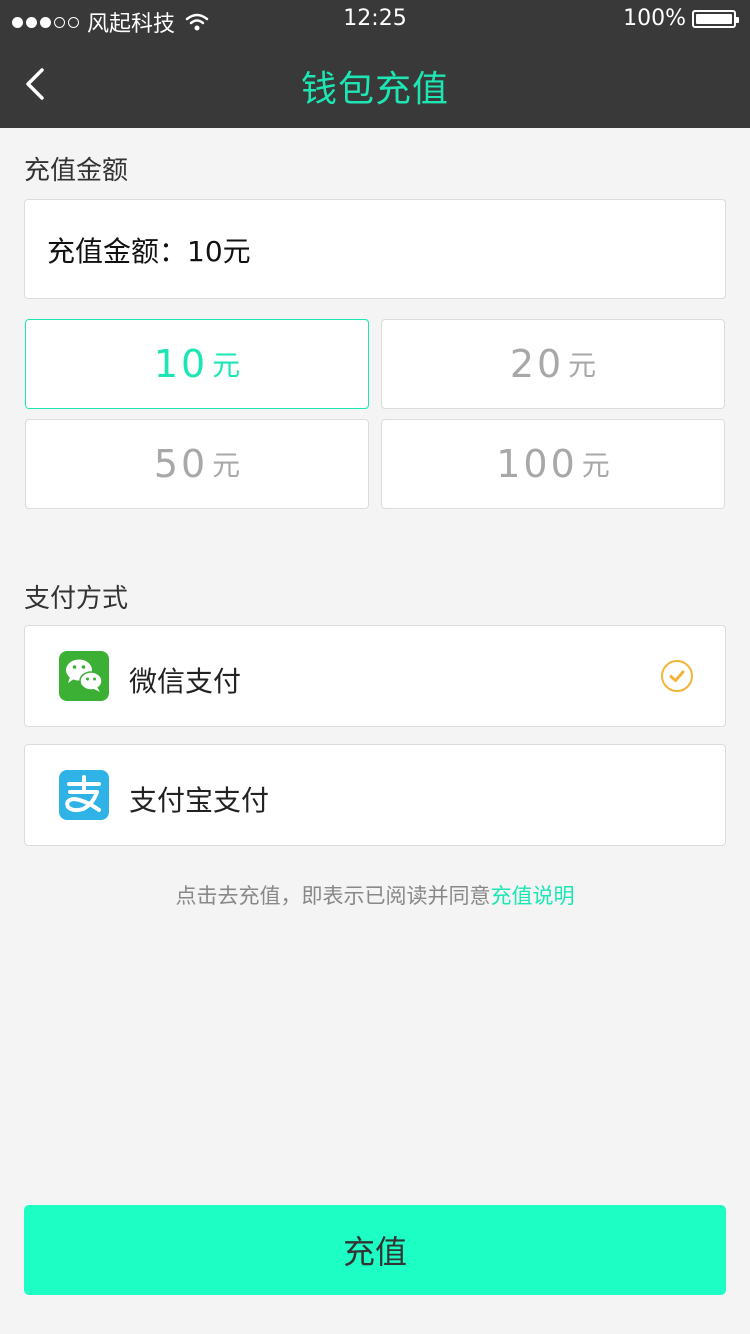 The image size is (750, 1334). Describe the element at coordinates (375, 1250) in the screenshot. I see `recharge-button: 充值` at that location.